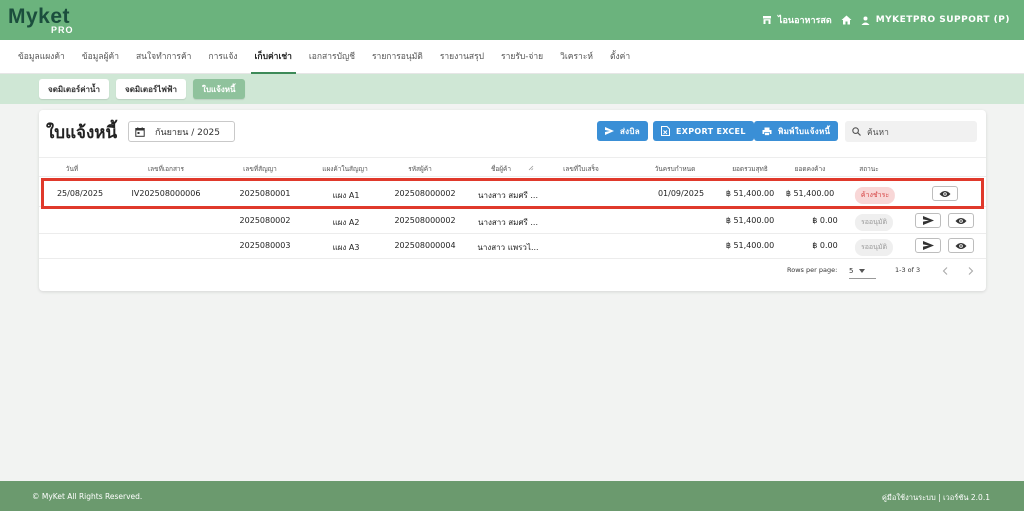 The image size is (1024, 511). Describe the element at coordinates (87, 496) in the screenshot. I see `copyright-text: © MyKet All Rights Reserved.` at that location.